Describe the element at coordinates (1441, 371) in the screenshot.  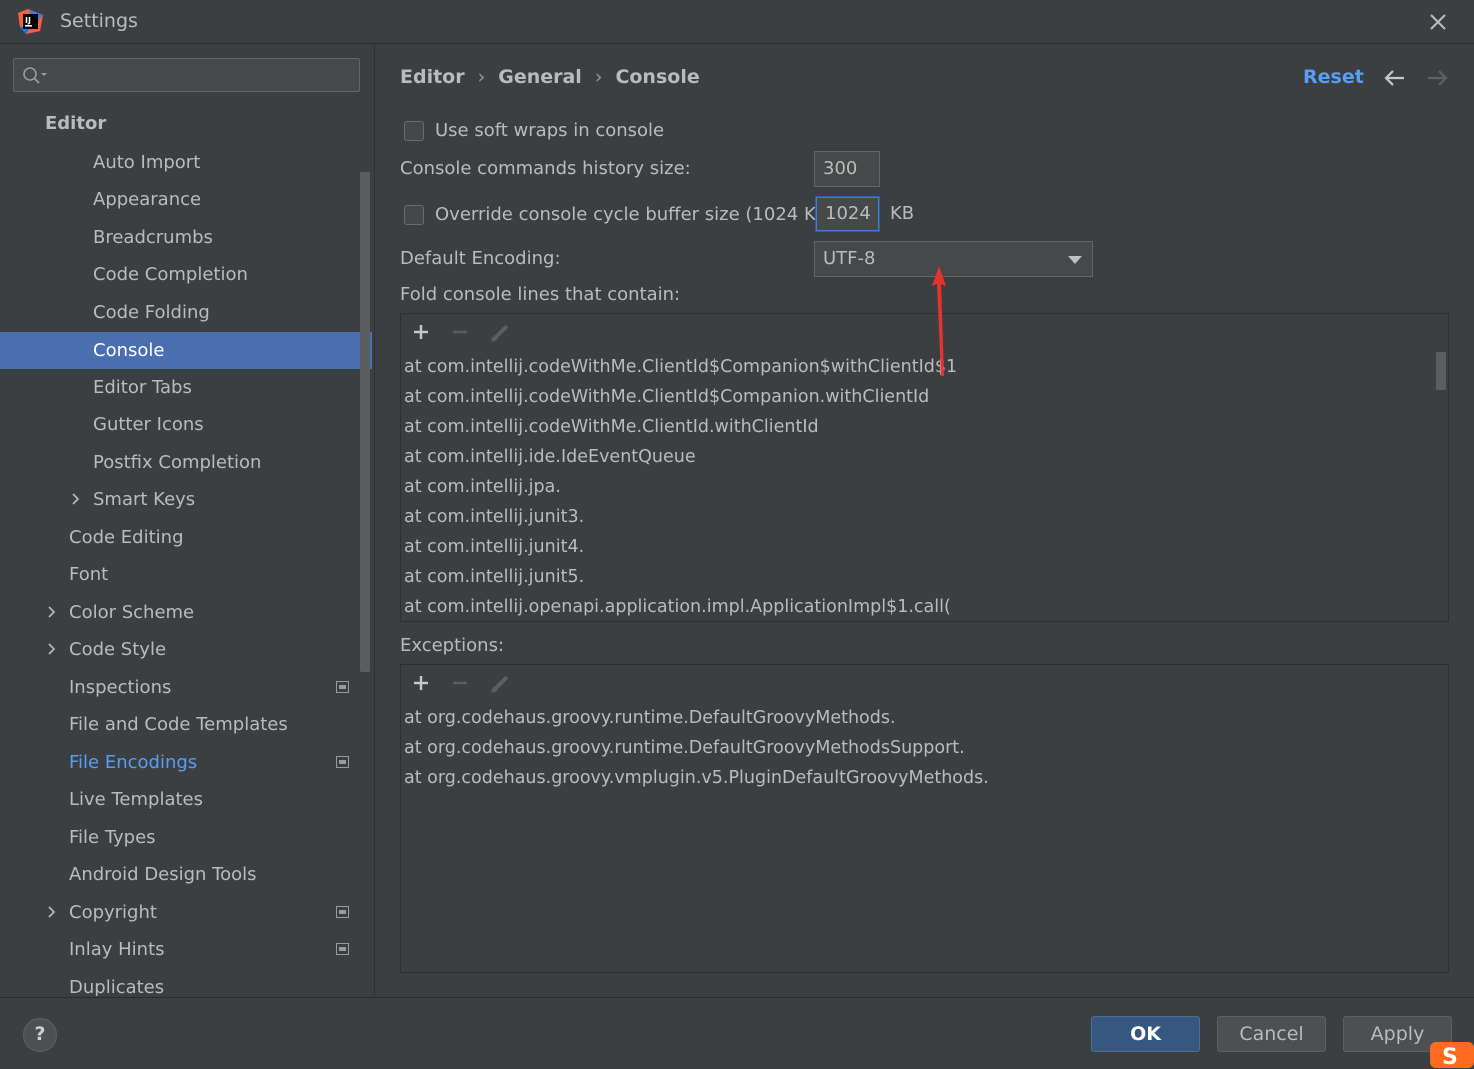
I see `fold-lines-scrollbar` at that location.